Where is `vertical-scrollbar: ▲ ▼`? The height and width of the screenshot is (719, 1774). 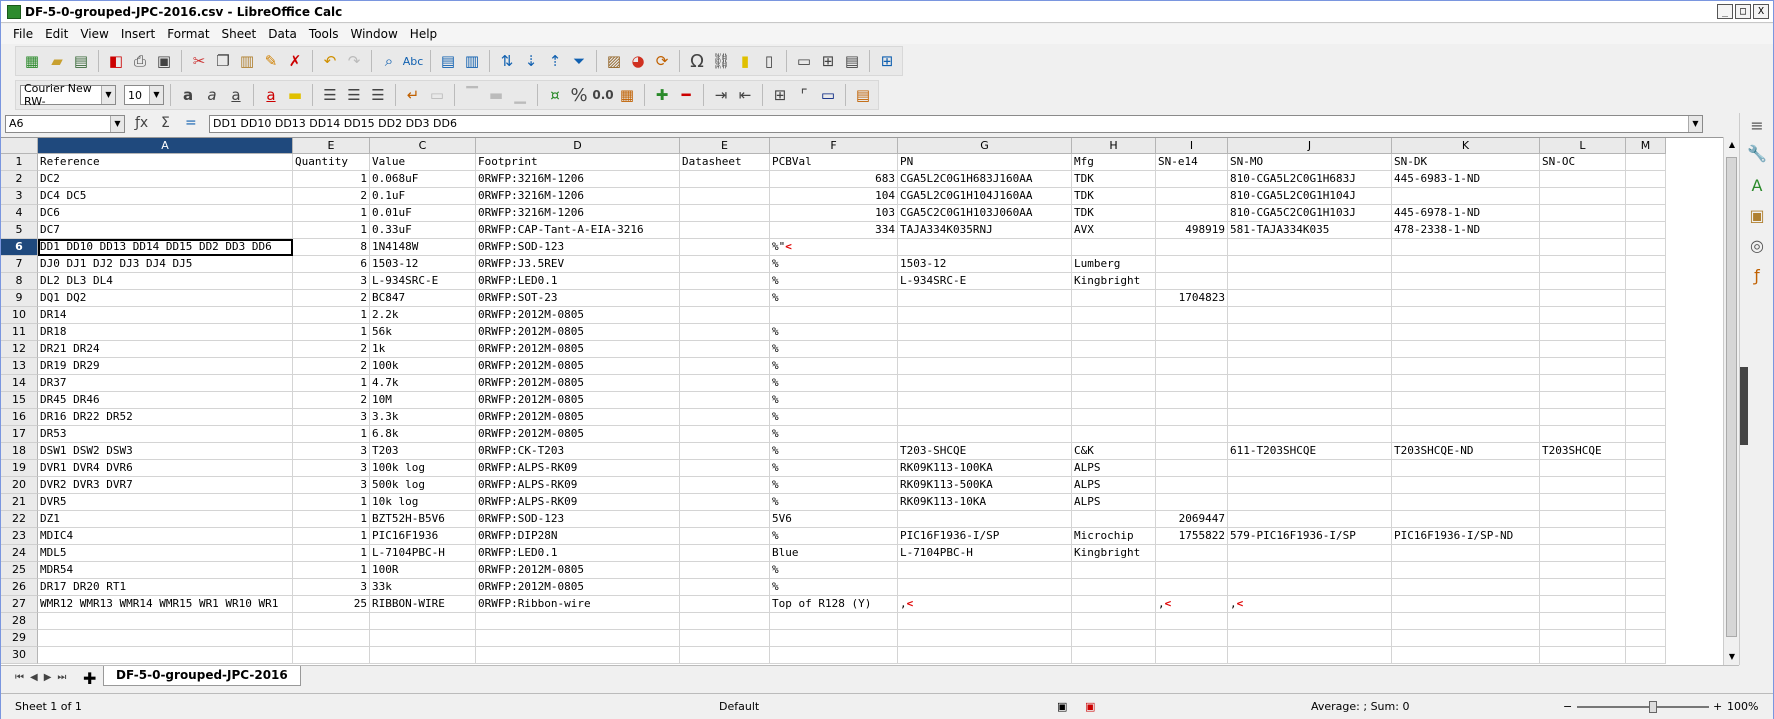
vertical-scrollbar: ▲ ▼ is located at coordinates (1731, 401).